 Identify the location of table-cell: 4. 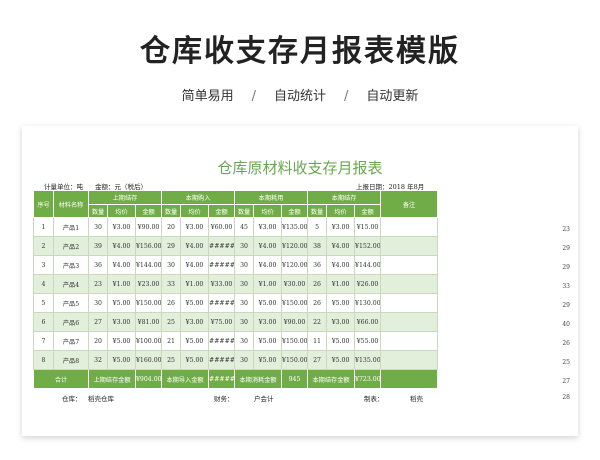
(43, 284).